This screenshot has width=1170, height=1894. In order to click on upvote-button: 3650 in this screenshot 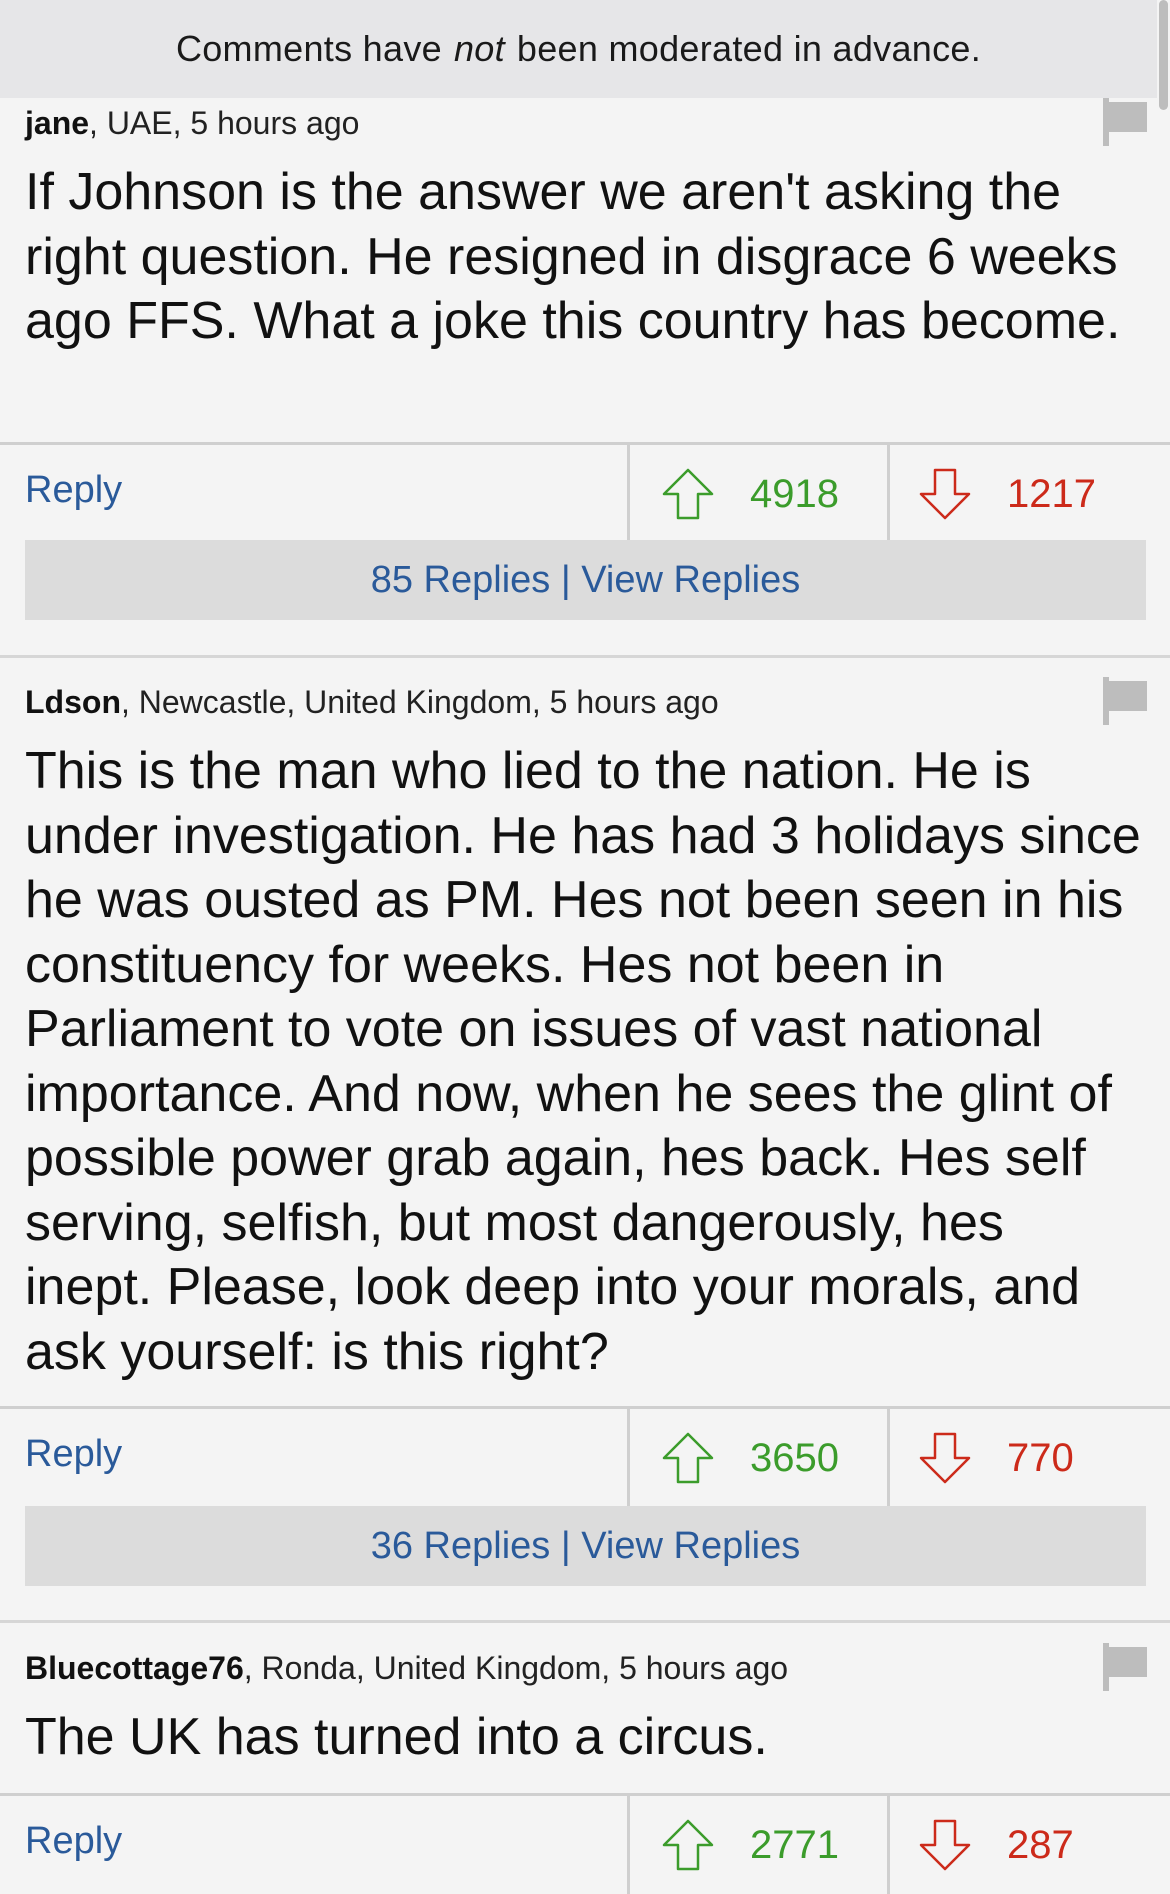, I will do `click(749, 1458)`.